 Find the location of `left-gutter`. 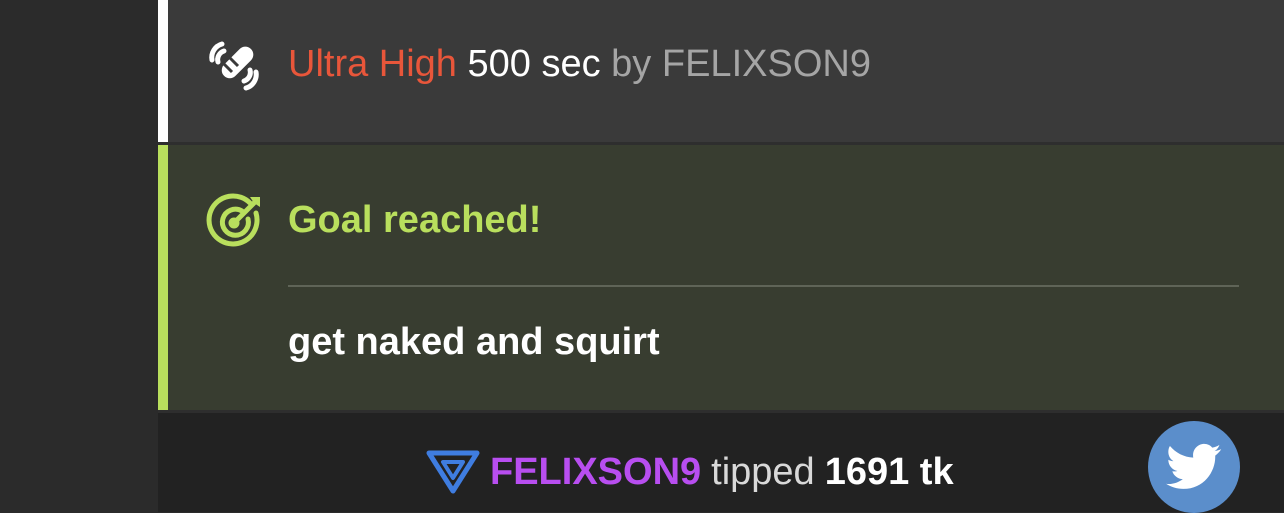

left-gutter is located at coordinates (79, 256).